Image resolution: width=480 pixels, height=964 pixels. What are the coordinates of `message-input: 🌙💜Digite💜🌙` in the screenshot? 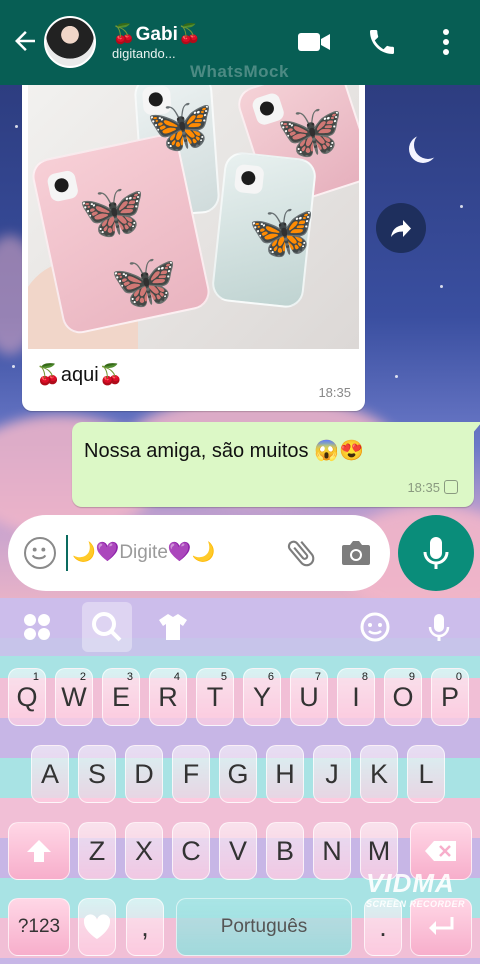 It's located at (151, 553).